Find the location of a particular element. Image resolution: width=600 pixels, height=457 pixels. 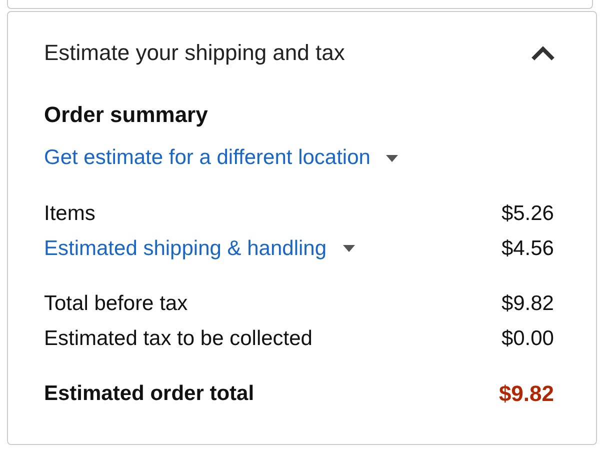

row-value: $0.00 is located at coordinates (527, 338).